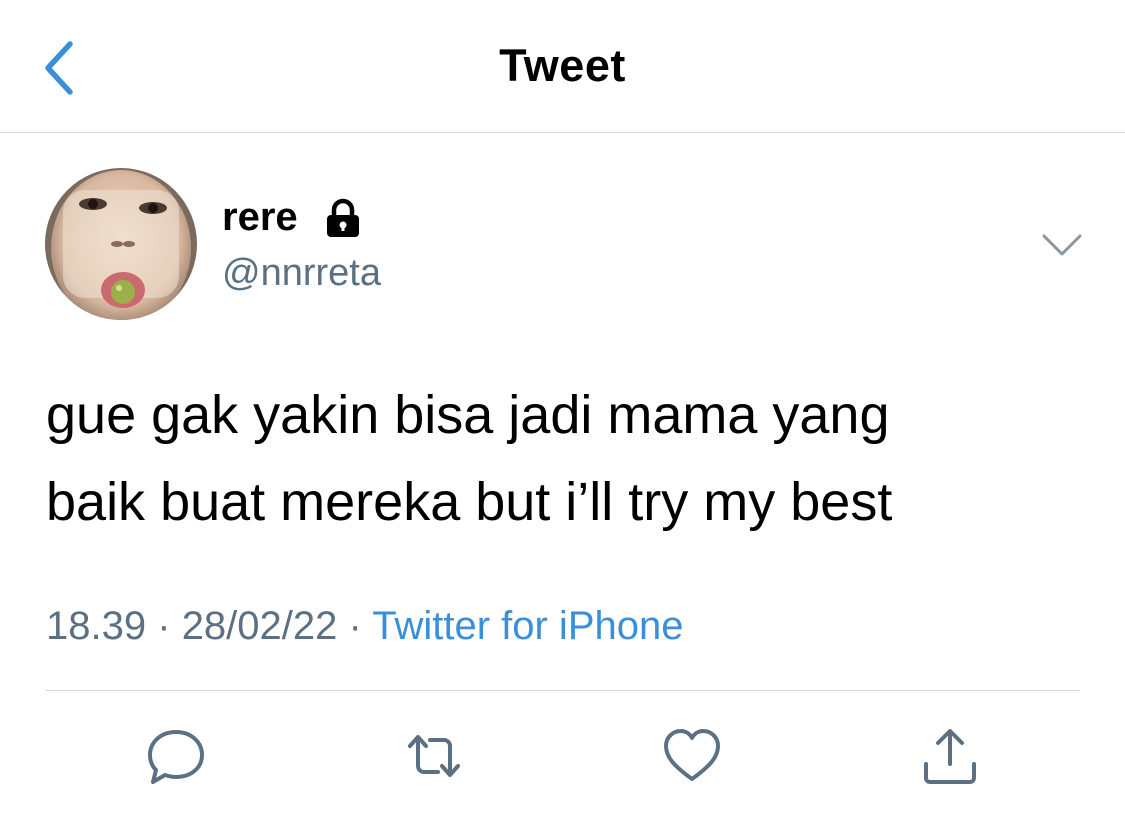 The width and height of the screenshot is (1125, 817). What do you see at coordinates (96, 626) in the screenshot?
I see `tweet-time: 18.39` at bounding box center [96, 626].